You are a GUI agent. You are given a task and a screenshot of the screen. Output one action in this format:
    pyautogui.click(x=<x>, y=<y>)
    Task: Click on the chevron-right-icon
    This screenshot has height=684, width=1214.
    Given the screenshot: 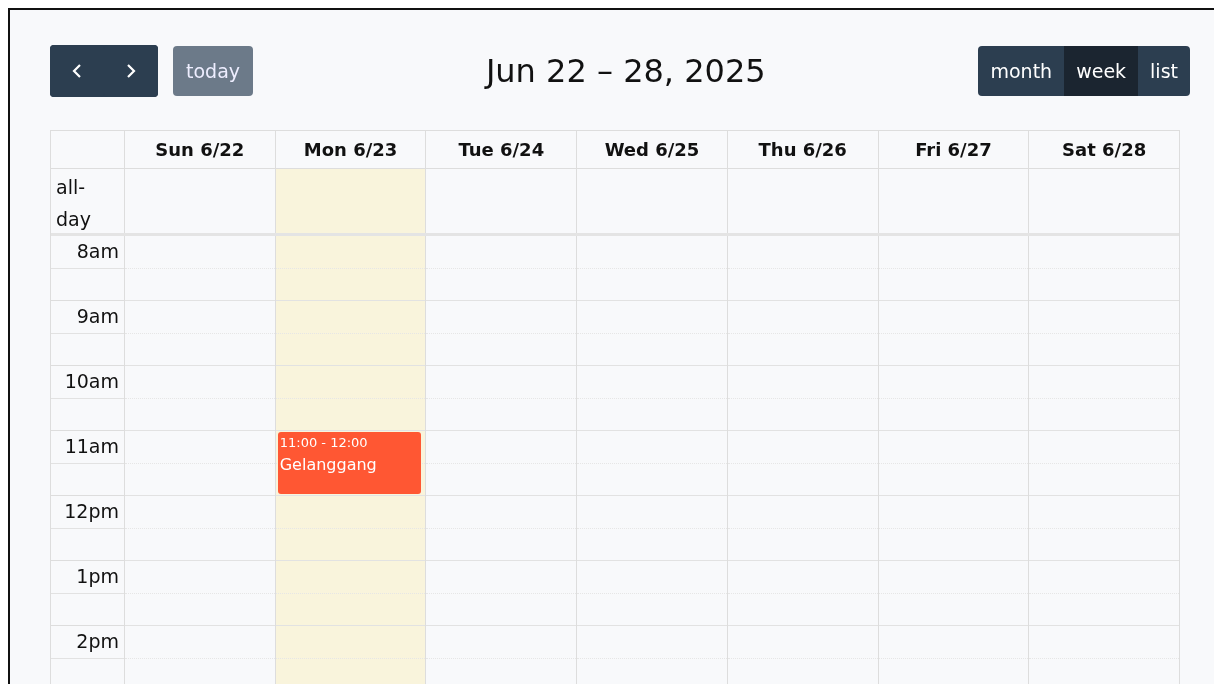 What is the action you would take?
    pyautogui.click(x=131, y=71)
    